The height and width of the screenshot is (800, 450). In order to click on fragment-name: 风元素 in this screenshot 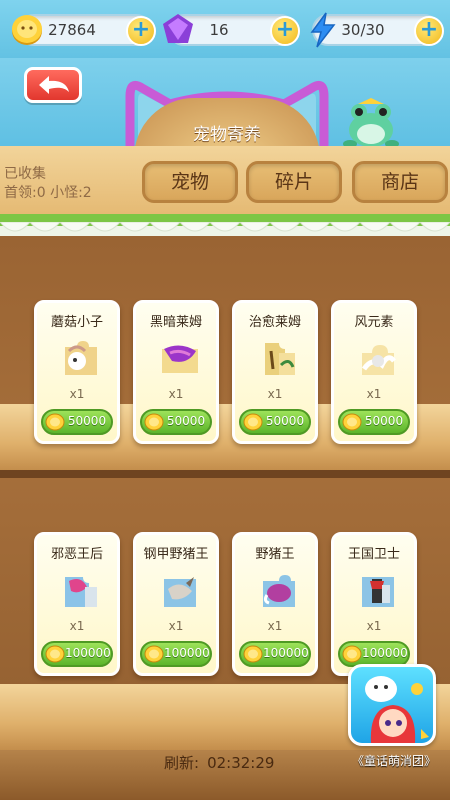, I will do `click(374, 322)`.